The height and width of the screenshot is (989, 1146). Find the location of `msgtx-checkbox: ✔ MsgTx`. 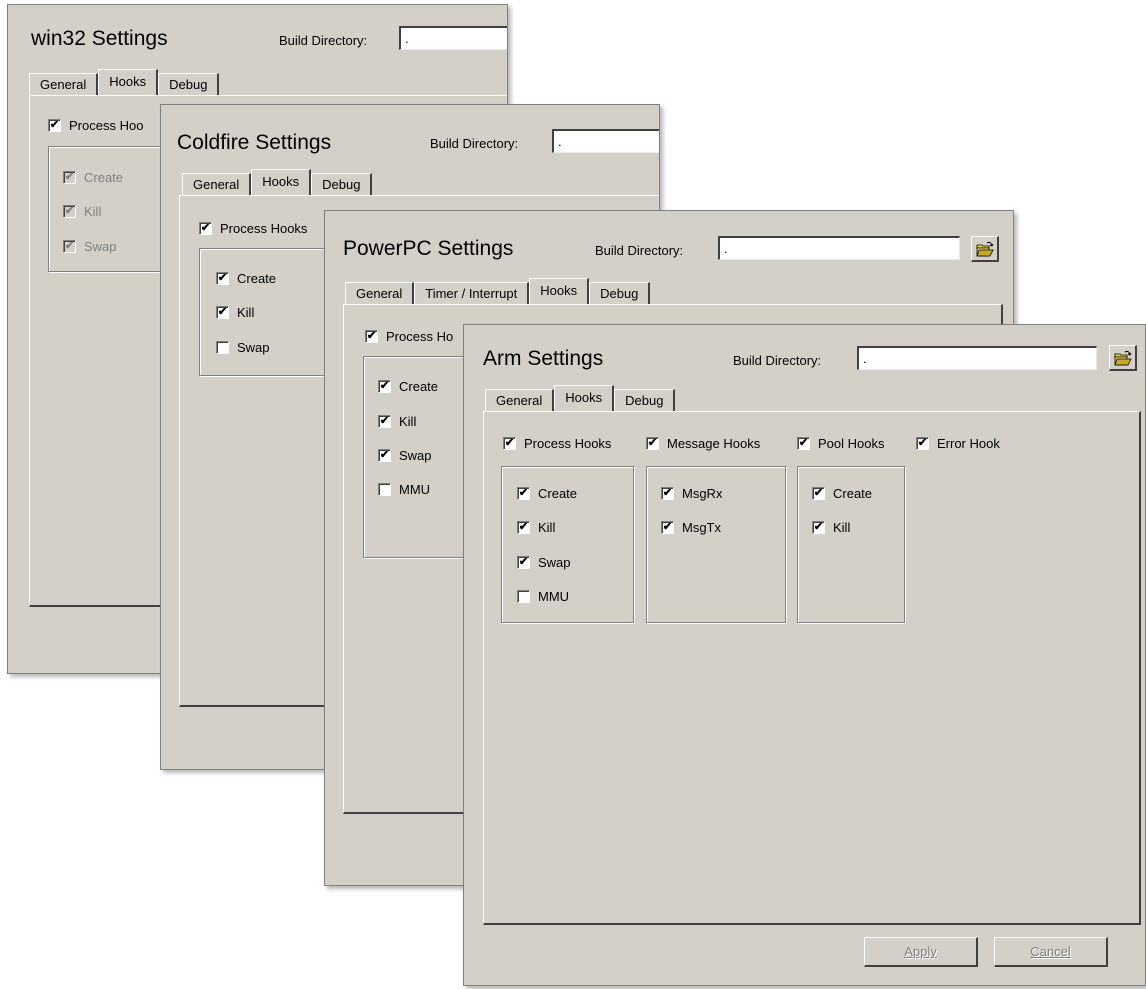

msgtx-checkbox: ✔ MsgTx is located at coordinates (691, 527).